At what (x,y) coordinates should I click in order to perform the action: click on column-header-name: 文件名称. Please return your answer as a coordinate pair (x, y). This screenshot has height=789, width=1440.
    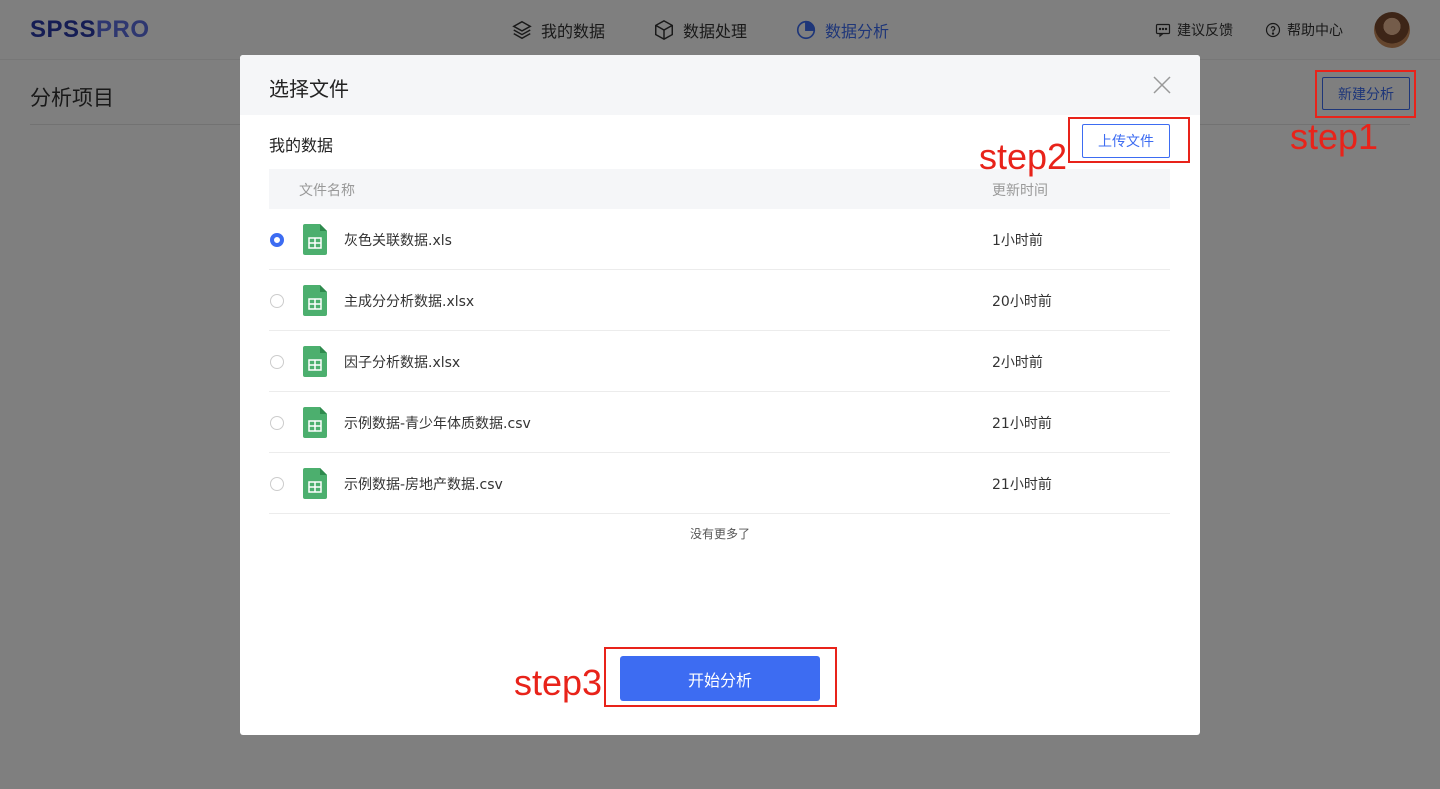
    Looking at the image, I should click on (327, 191).